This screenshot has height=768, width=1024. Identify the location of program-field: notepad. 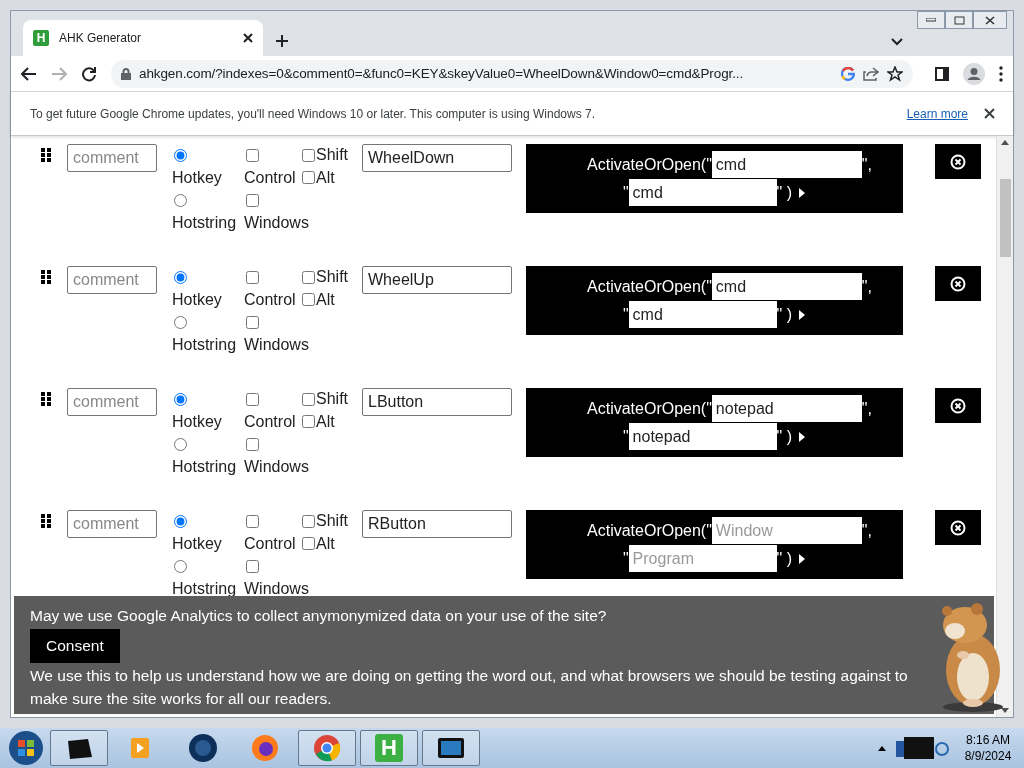
(702, 436).